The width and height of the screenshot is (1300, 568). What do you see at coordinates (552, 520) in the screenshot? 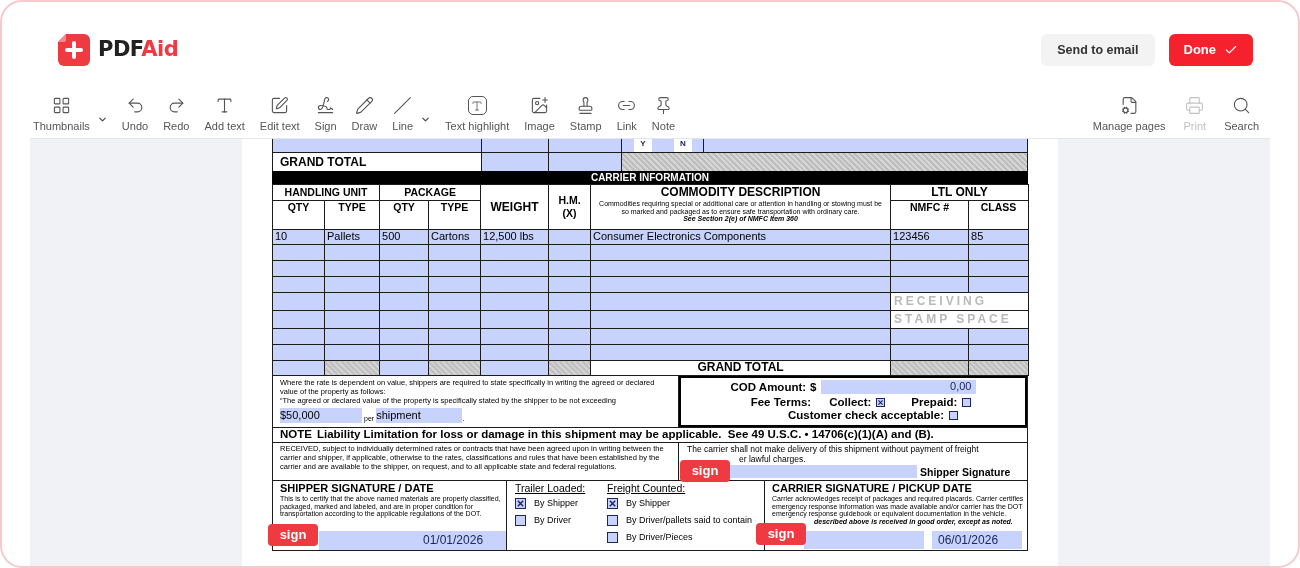
I see `option-label: By Driver` at bounding box center [552, 520].